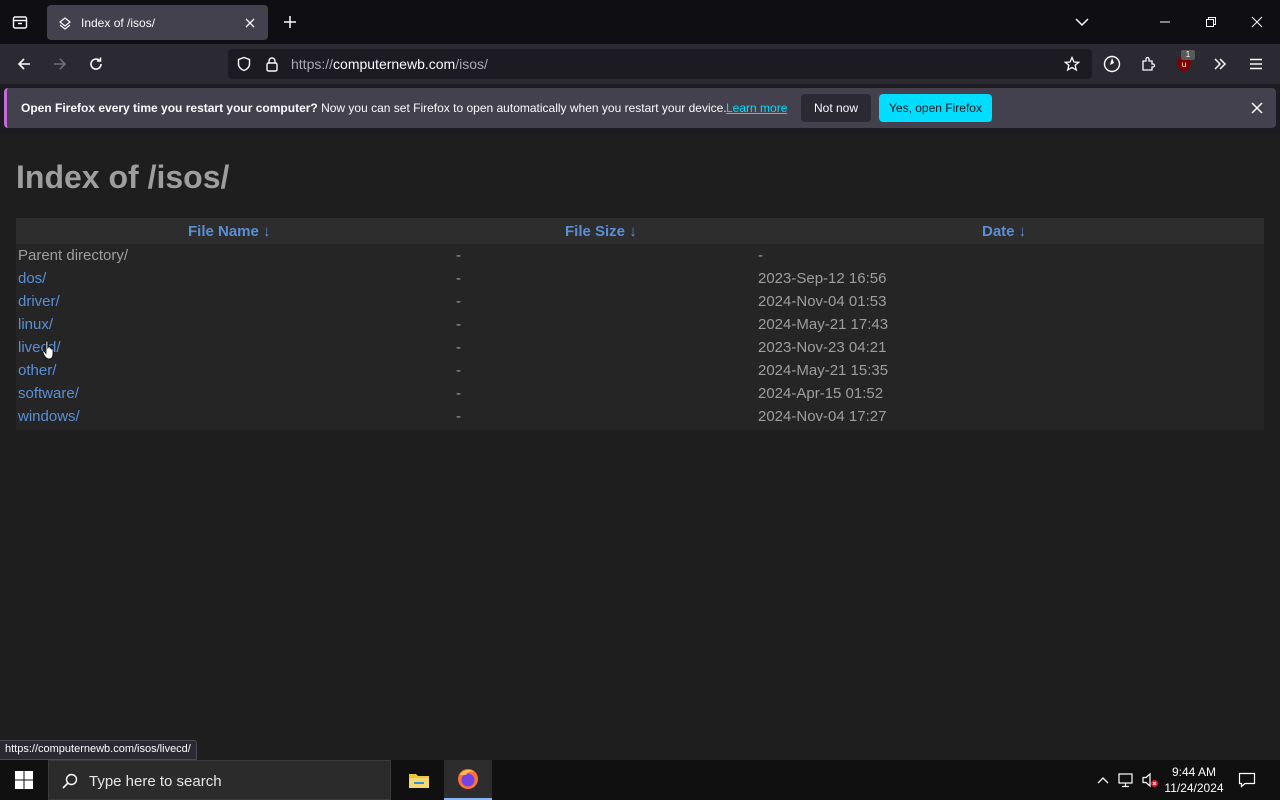  I want to click on table-row: driver/ - 2024-Nov-04 01:53, so click(640, 302).